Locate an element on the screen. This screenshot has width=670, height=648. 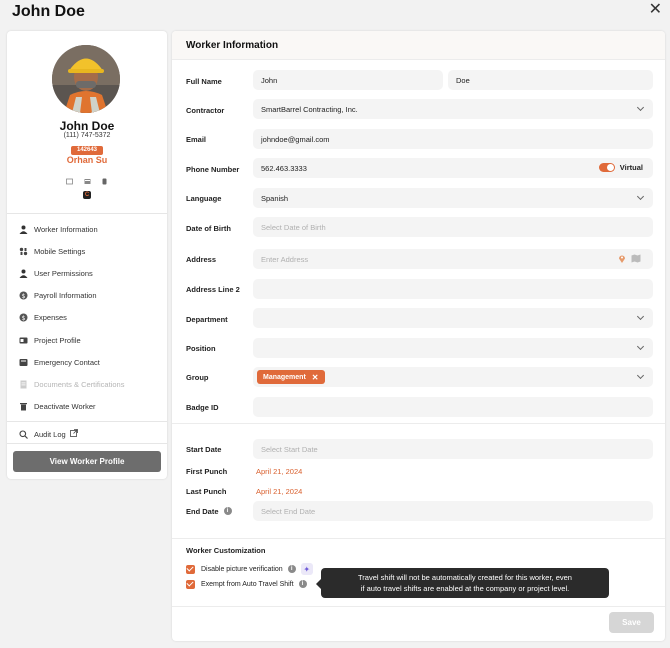
person-icon is located at coordinates (23, 229).